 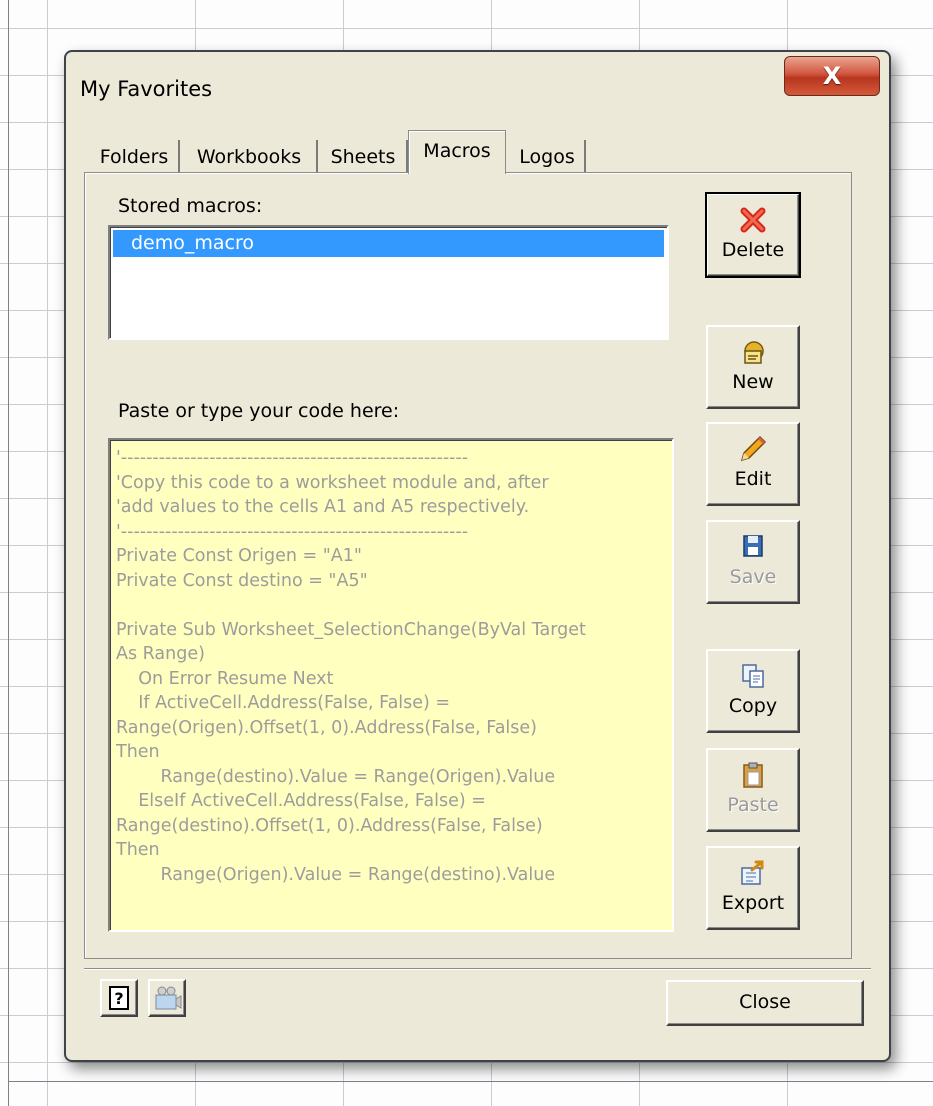 What do you see at coordinates (250, 157) in the screenshot?
I see `tab-workbooks: Workbooks` at bounding box center [250, 157].